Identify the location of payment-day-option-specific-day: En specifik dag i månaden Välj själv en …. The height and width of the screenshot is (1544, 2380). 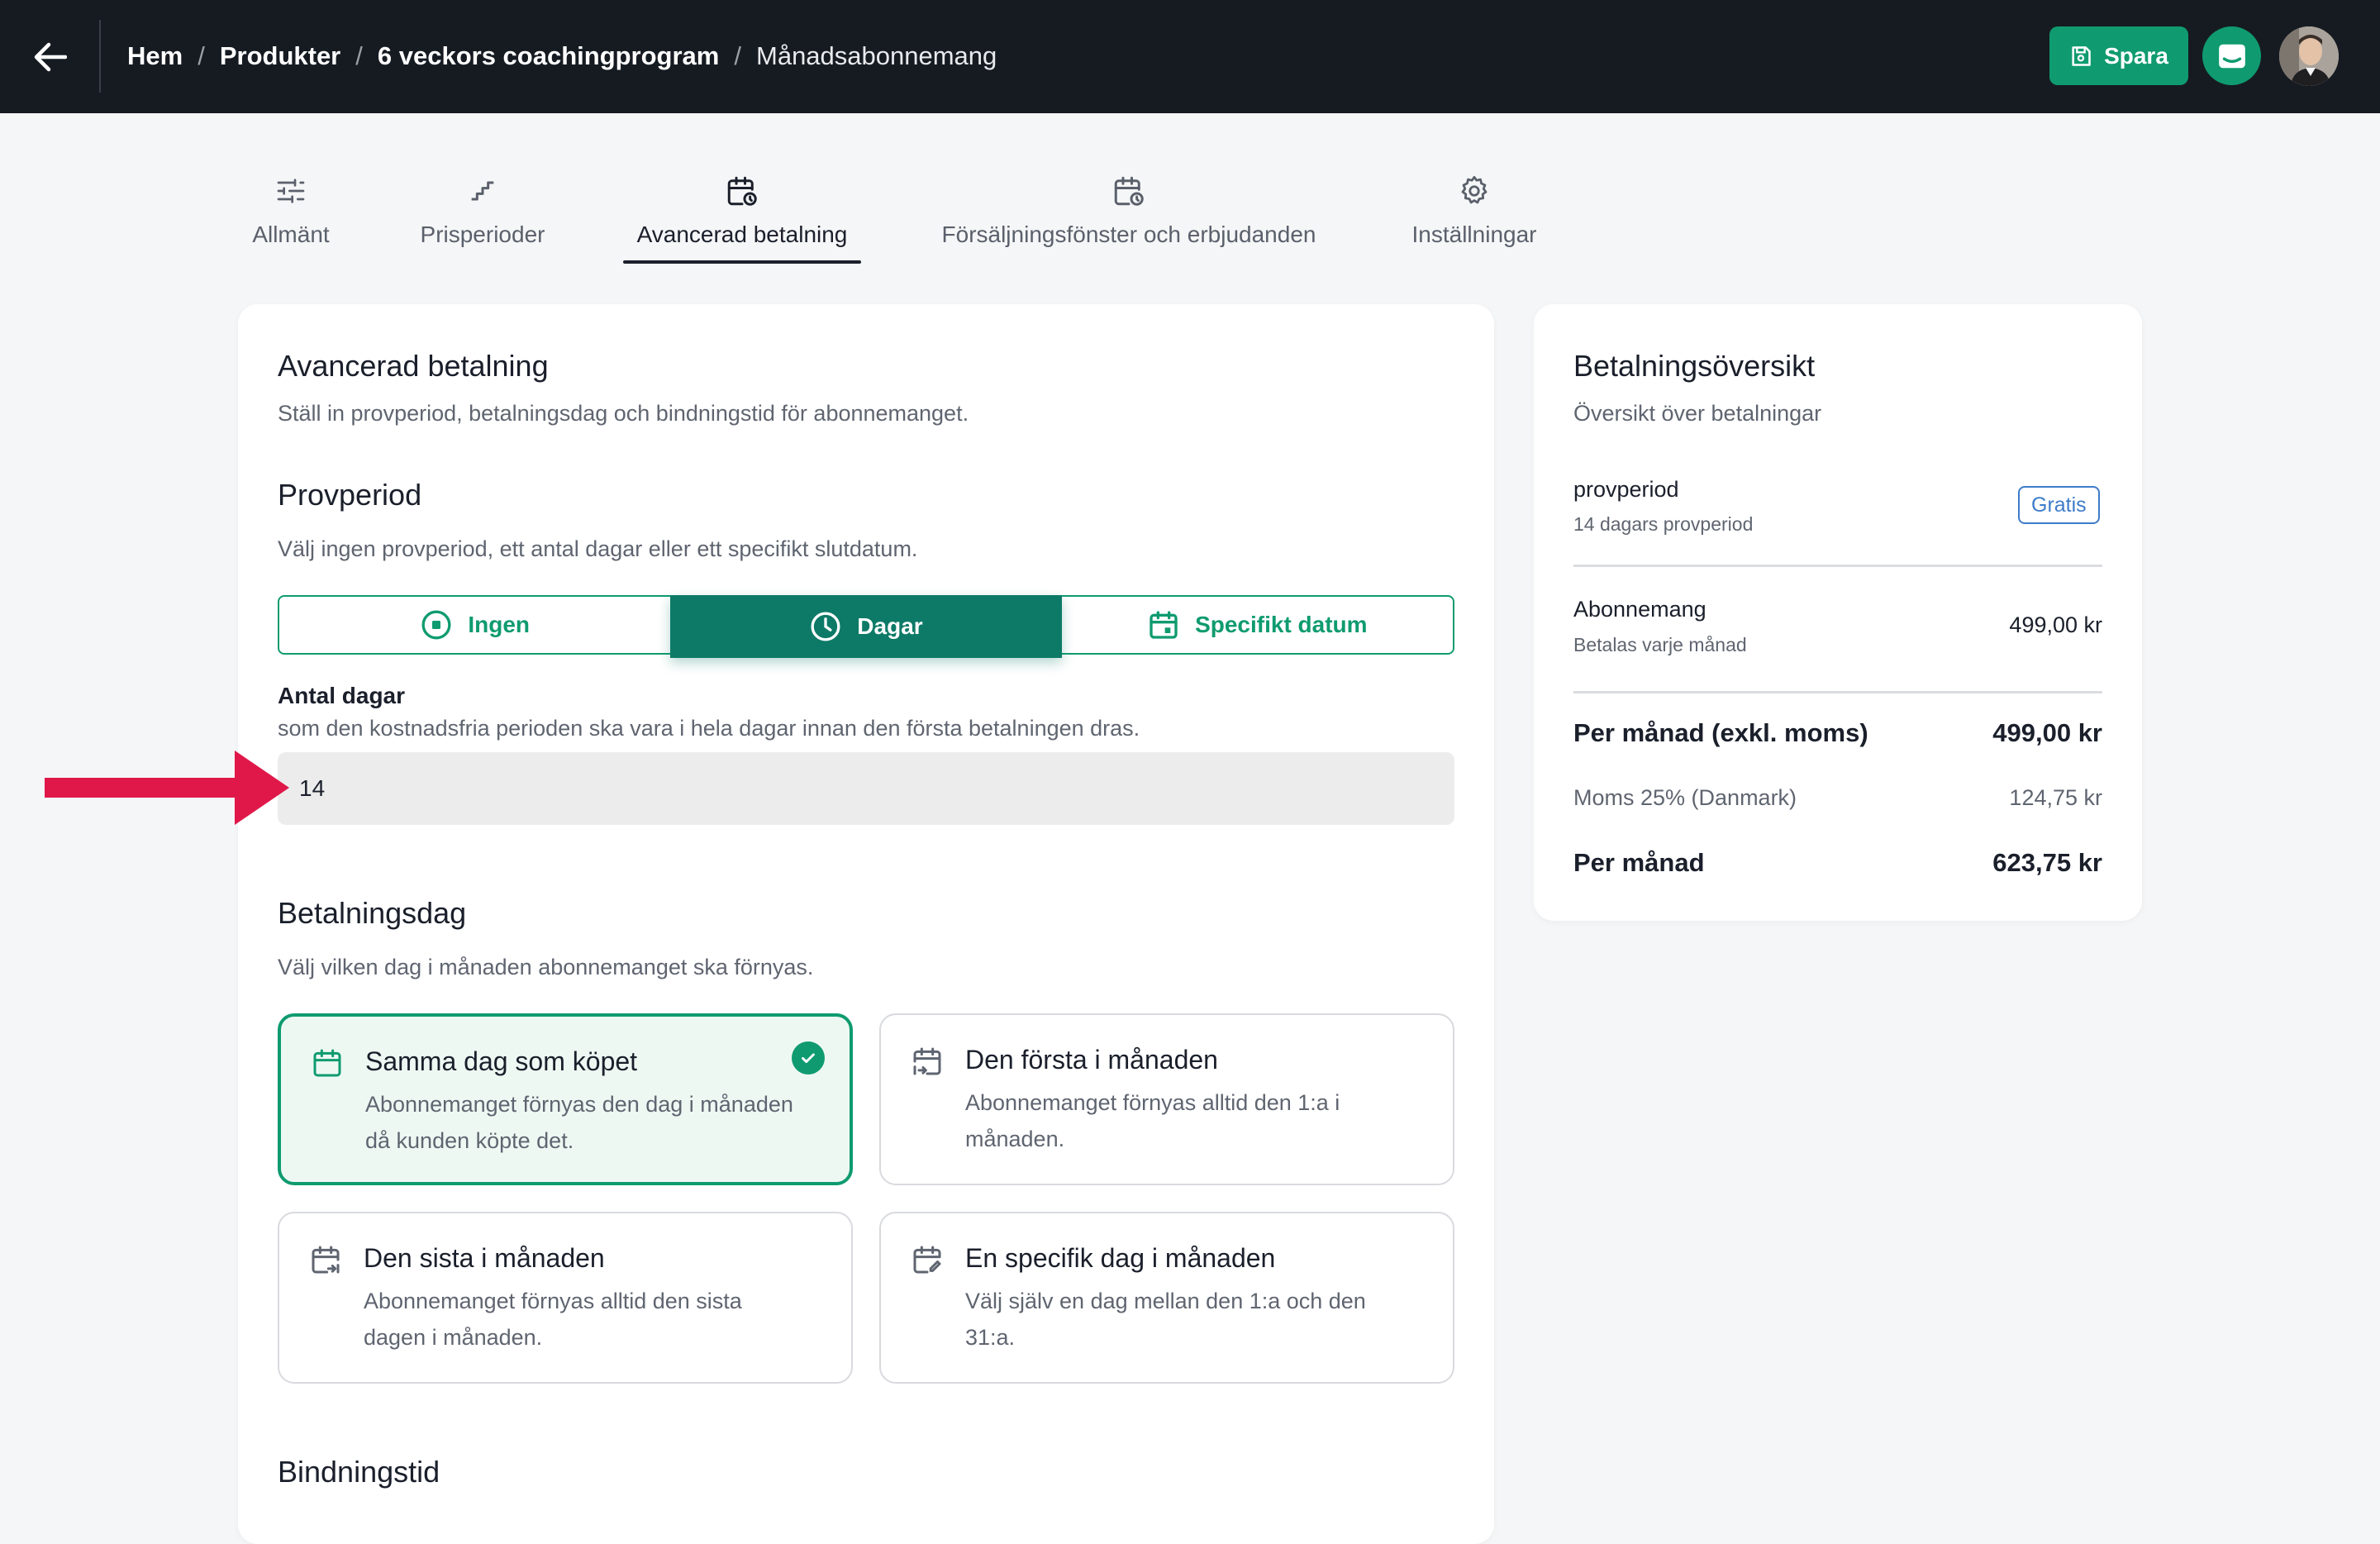
(1166, 1298).